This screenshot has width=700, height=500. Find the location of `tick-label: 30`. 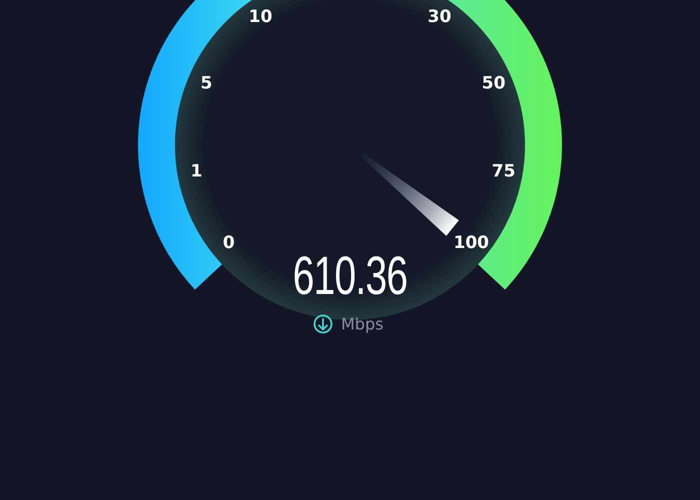

tick-label: 30 is located at coordinates (440, 16).